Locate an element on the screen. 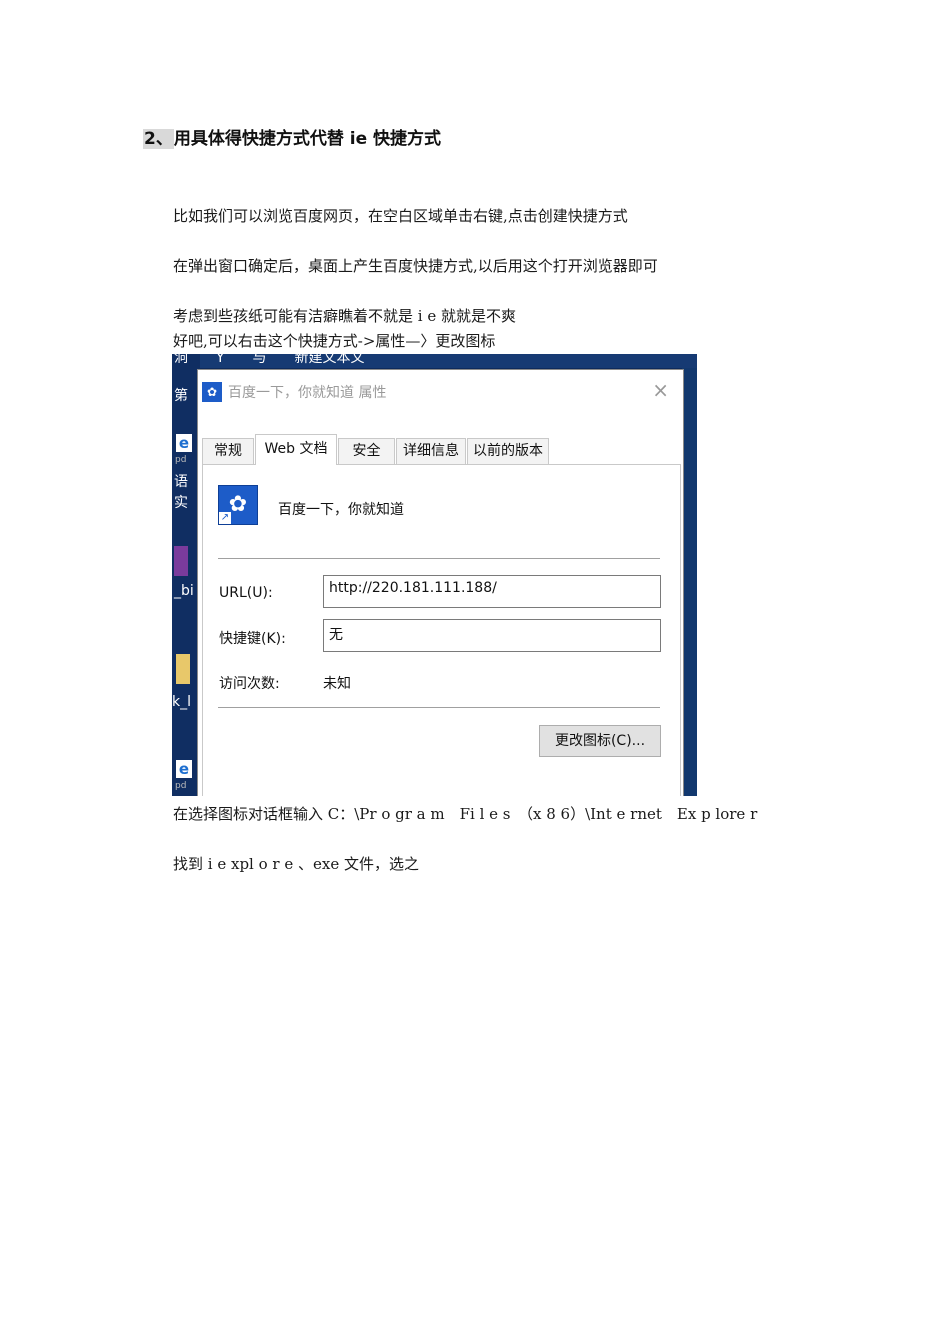  archive-icon is located at coordinates (181, 561).